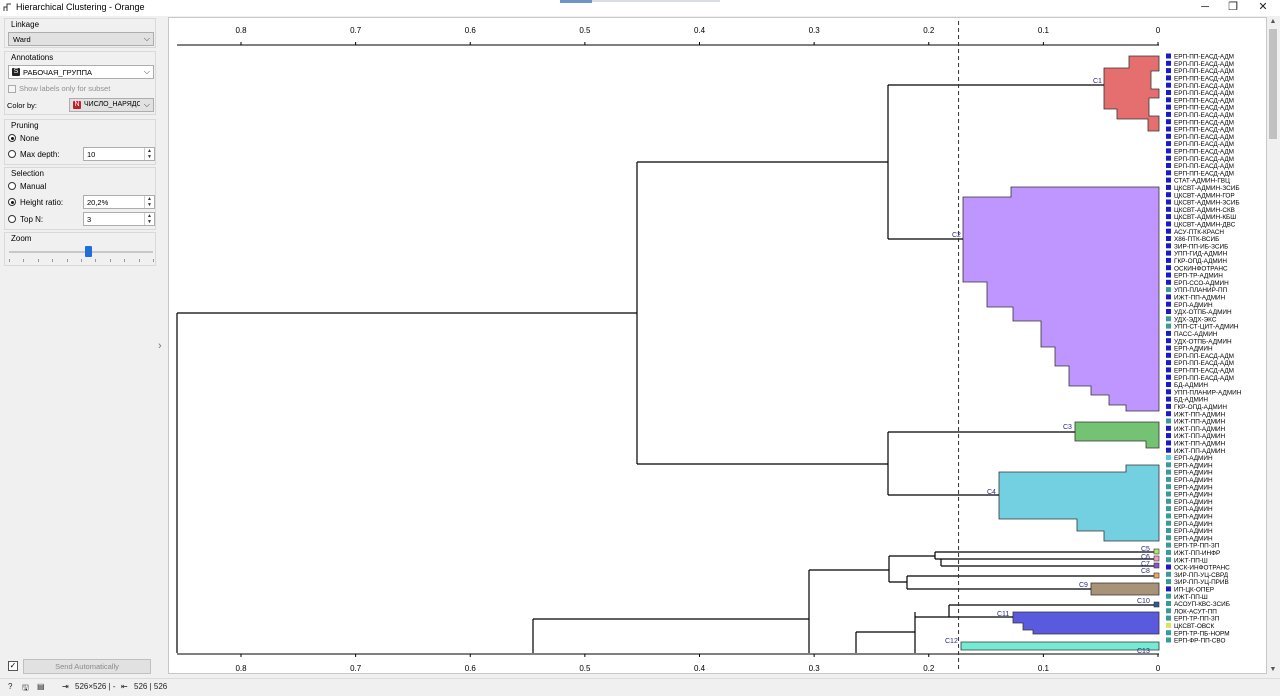  I want to click on pruning-label: Pruning, so click(25, 125).